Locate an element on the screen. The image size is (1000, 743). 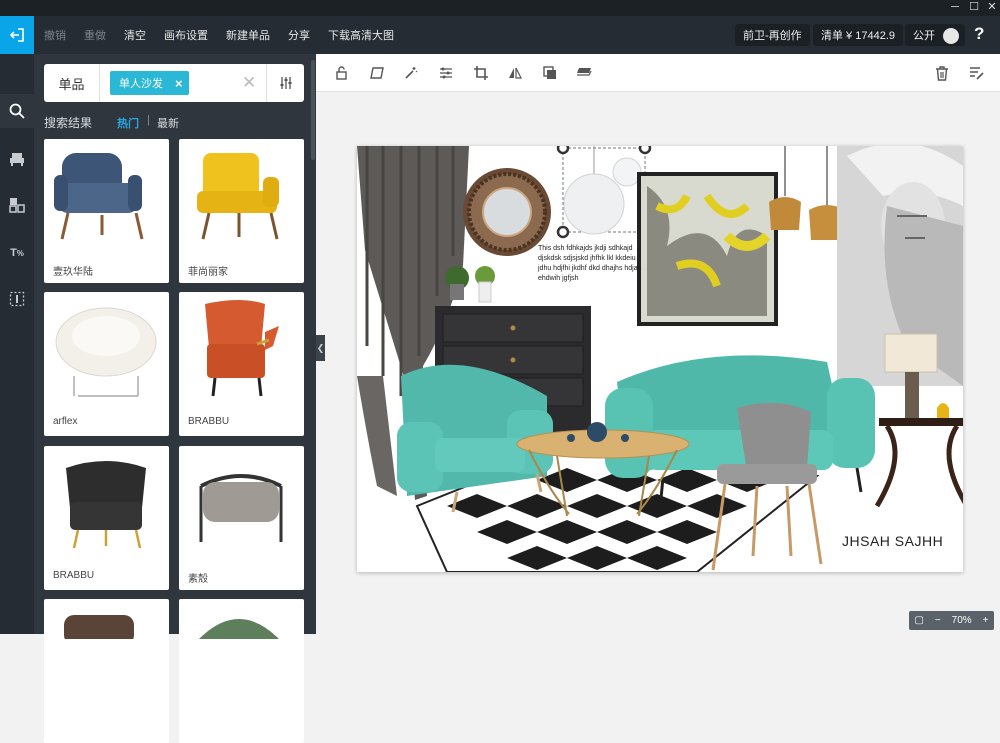
filter-icon is located at coordinates (285, 83).